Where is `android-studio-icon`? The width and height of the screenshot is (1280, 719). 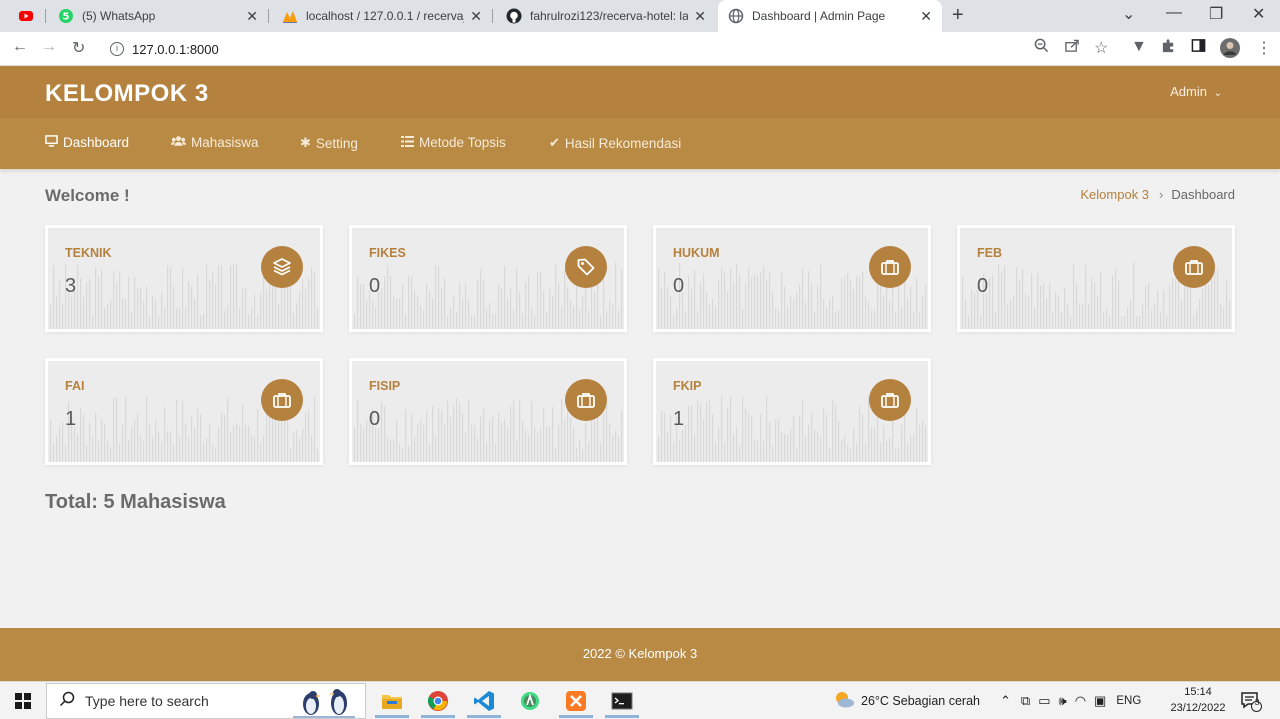
android-studio-icon is located at coordinates (530, 700).